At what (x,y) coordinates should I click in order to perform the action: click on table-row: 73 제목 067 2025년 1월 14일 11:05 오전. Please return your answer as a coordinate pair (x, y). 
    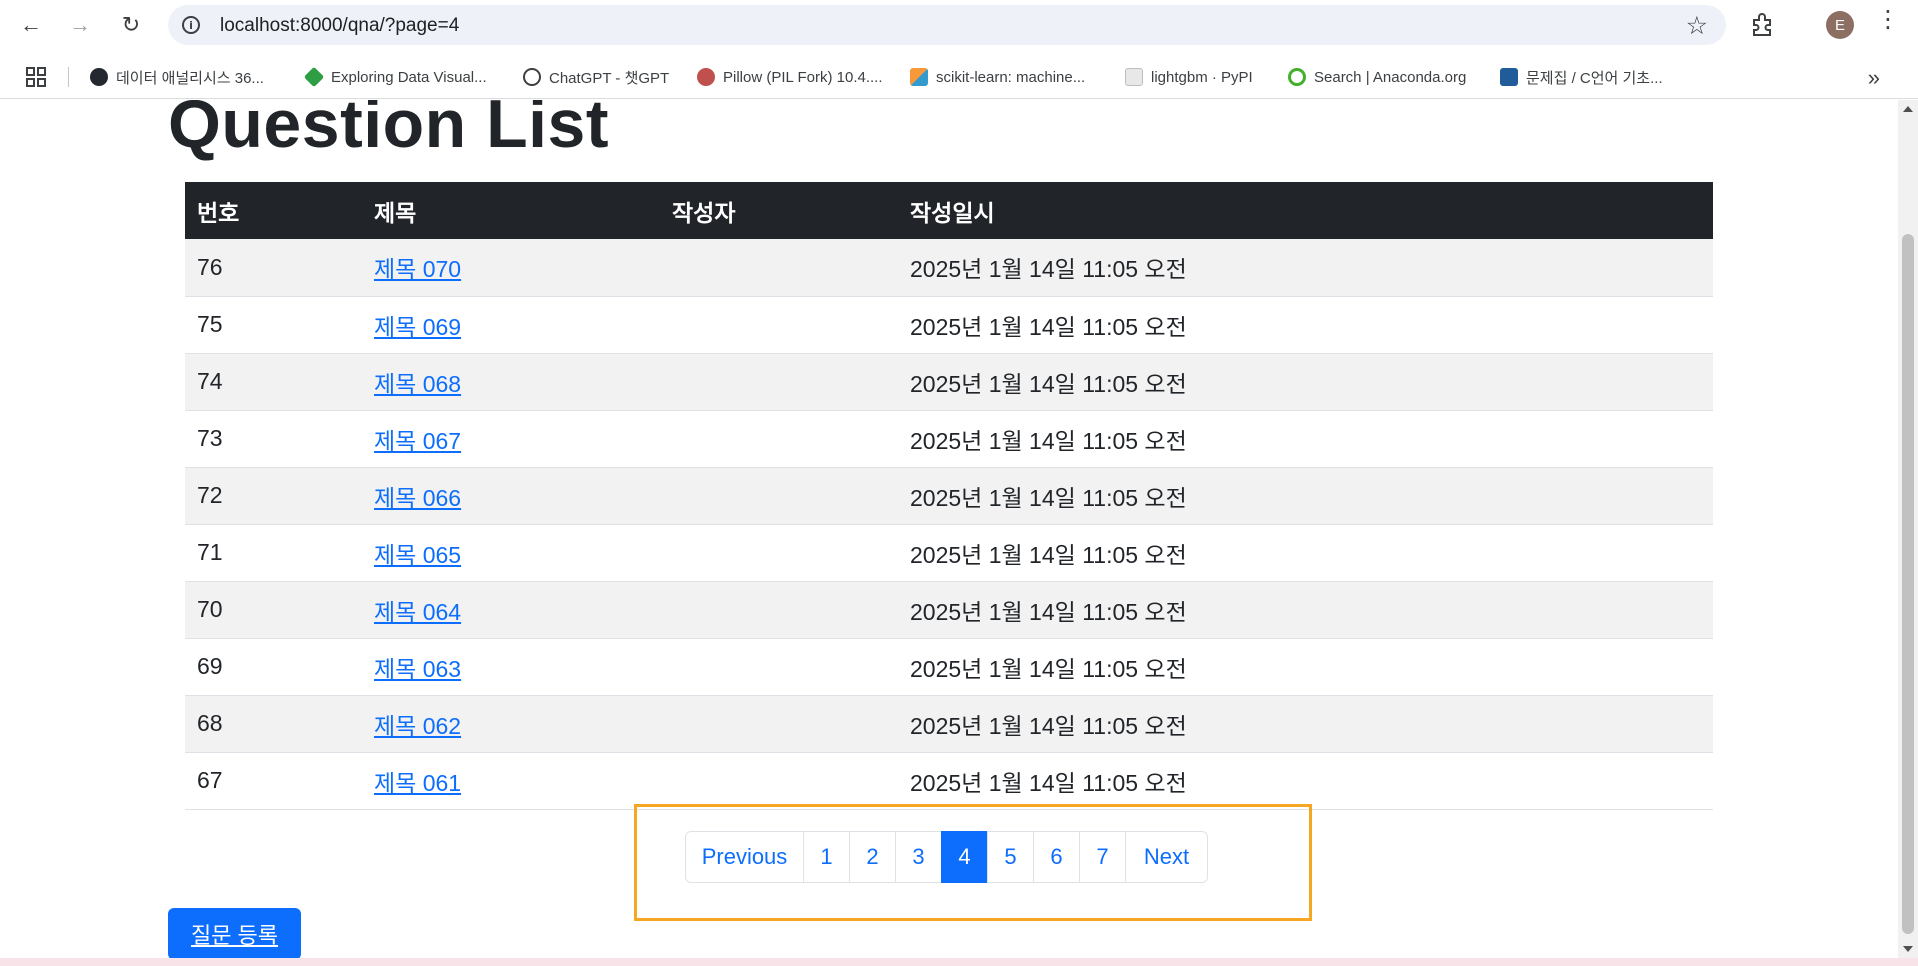
    Looking at the image, I should click on (949, 438).